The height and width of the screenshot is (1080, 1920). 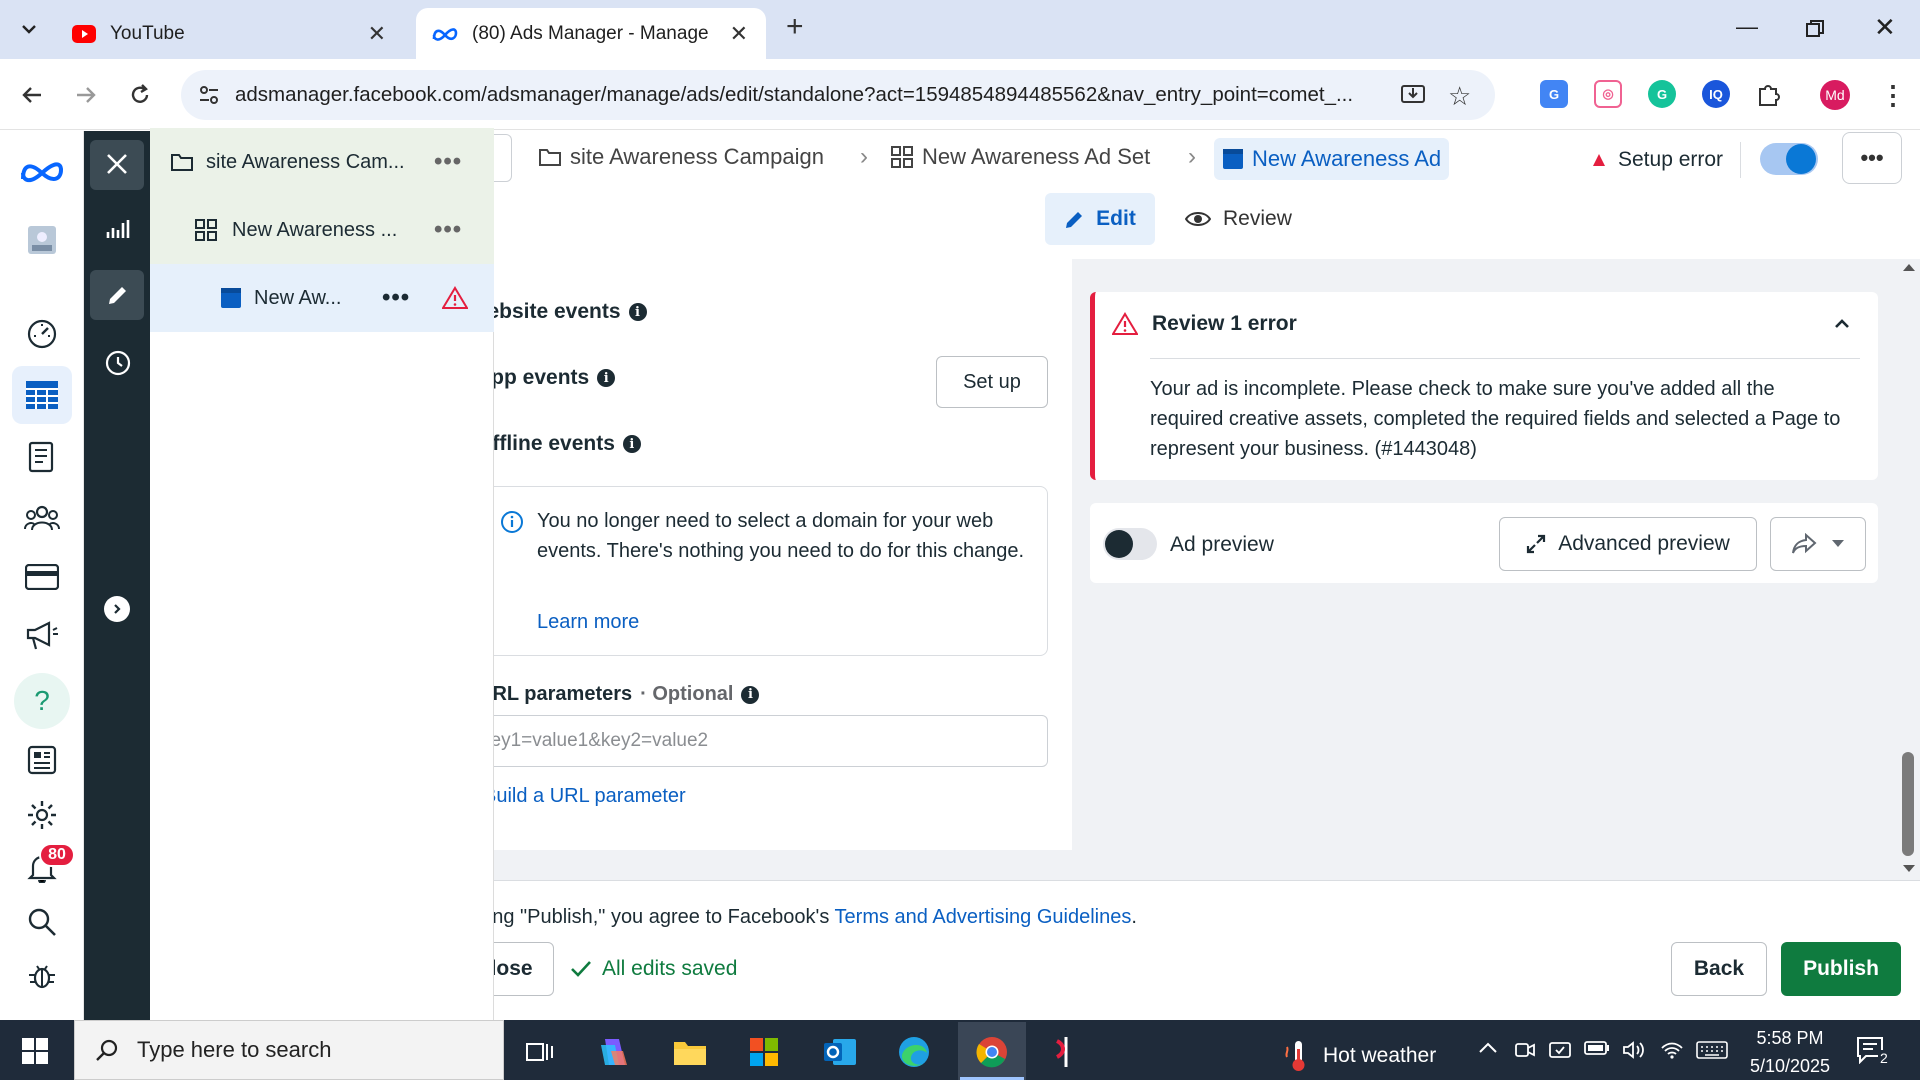 I want to click on more-actions-button: •••, so click(x=1872, y=158).